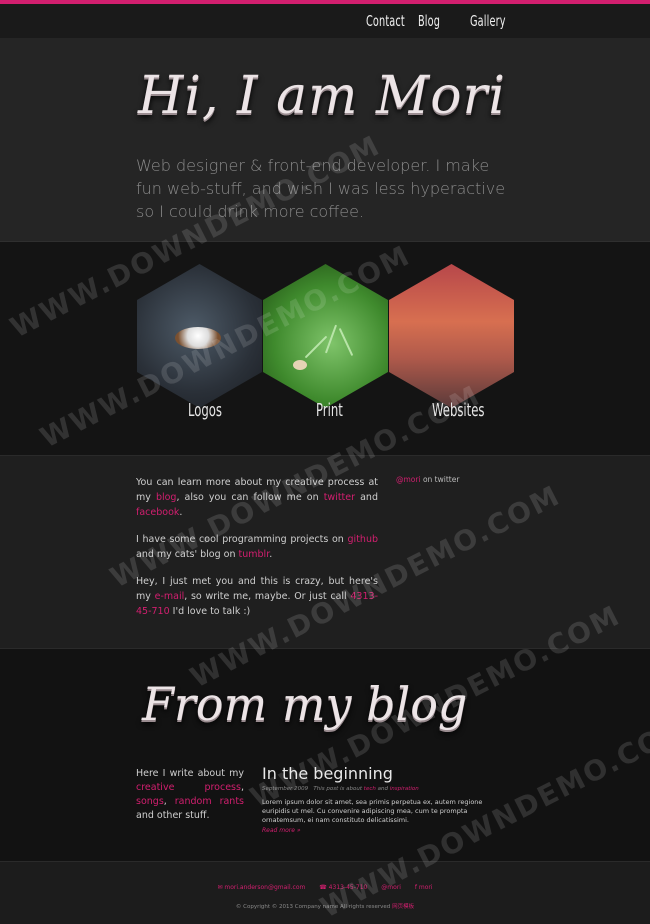 This screenshot has height=924, width=650. What do you see at coordinates (188, 787) in the screenshot?
I see `creative-process-link: creative process` at bounding box center [188, 787].